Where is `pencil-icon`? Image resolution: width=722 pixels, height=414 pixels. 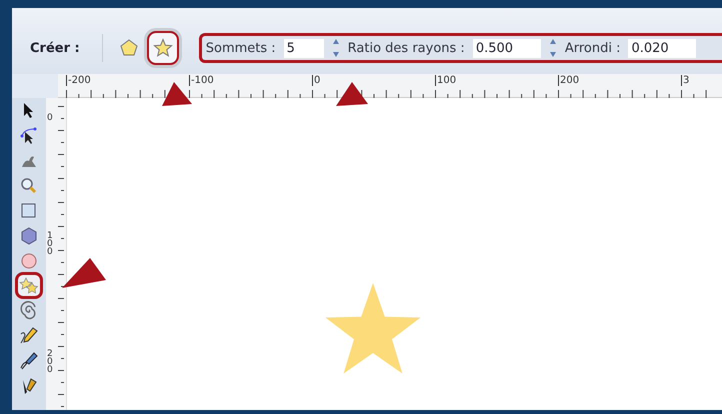
pencil-icon is located at coordinates (29, 336).